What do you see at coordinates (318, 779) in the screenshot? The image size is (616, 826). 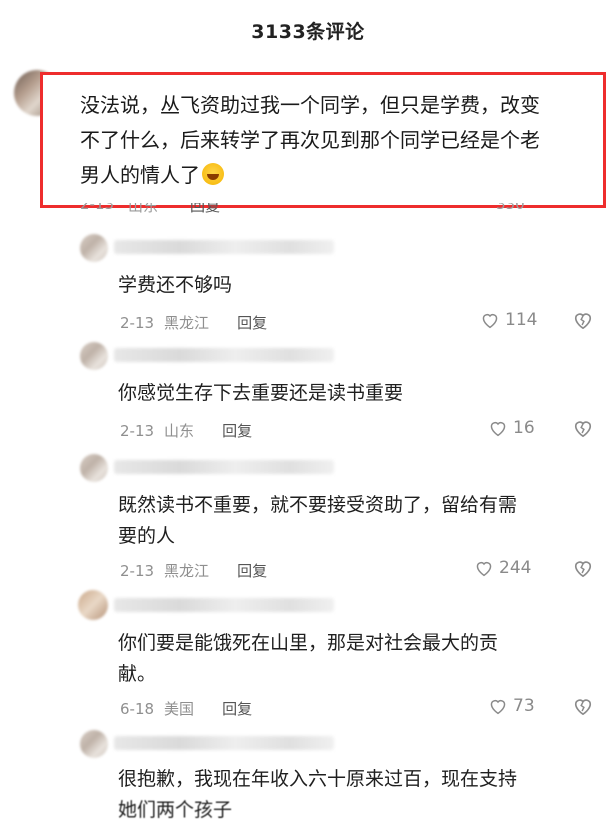 I see `reply-text-line-1: 很抱歉，我现在年收入六十原来过百，现在支持` at bounding box center [318, 779].